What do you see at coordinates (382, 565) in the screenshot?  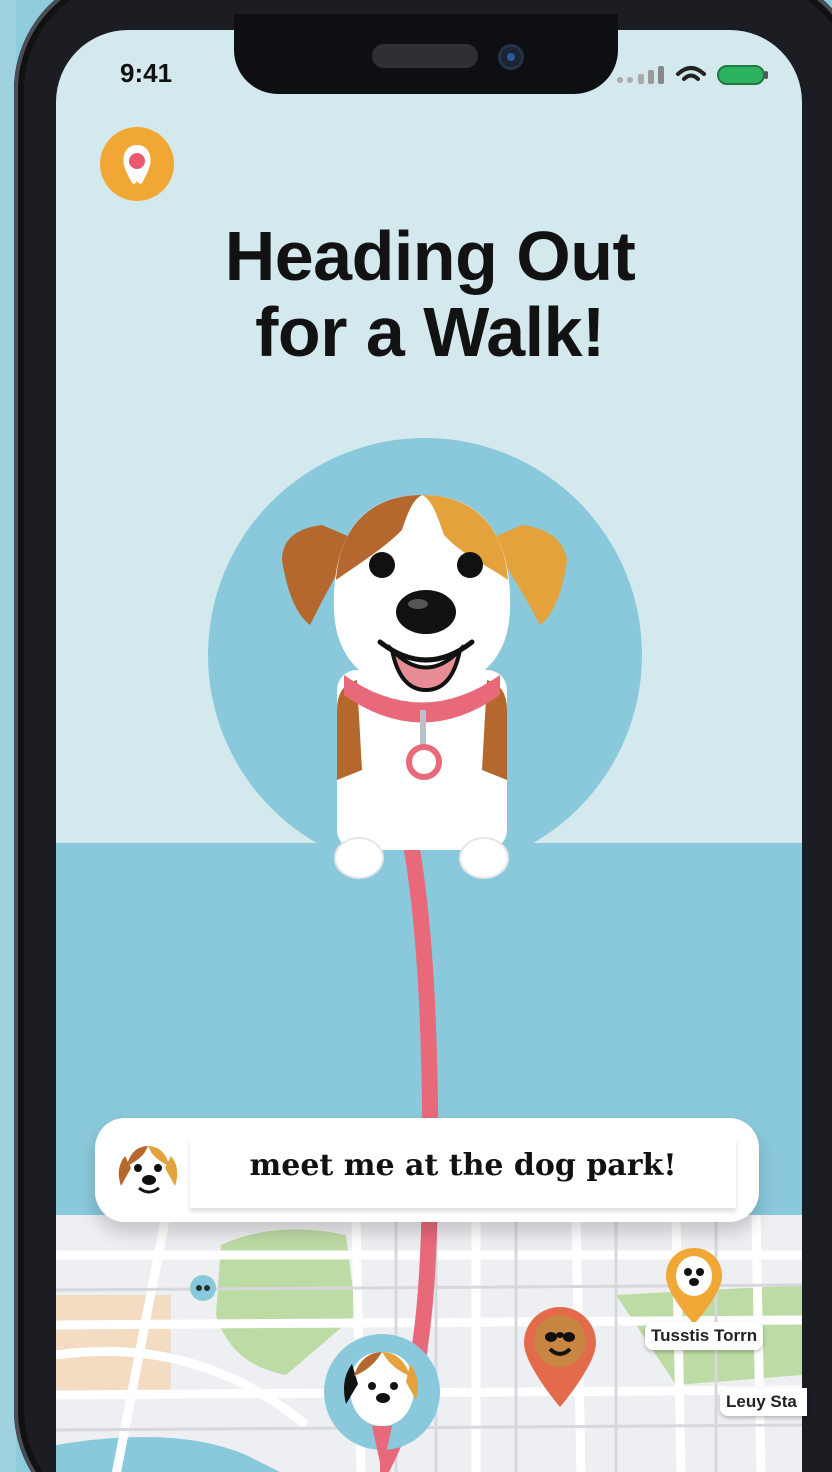 I see `dog-eye-left` at bounding box center [382, 565].